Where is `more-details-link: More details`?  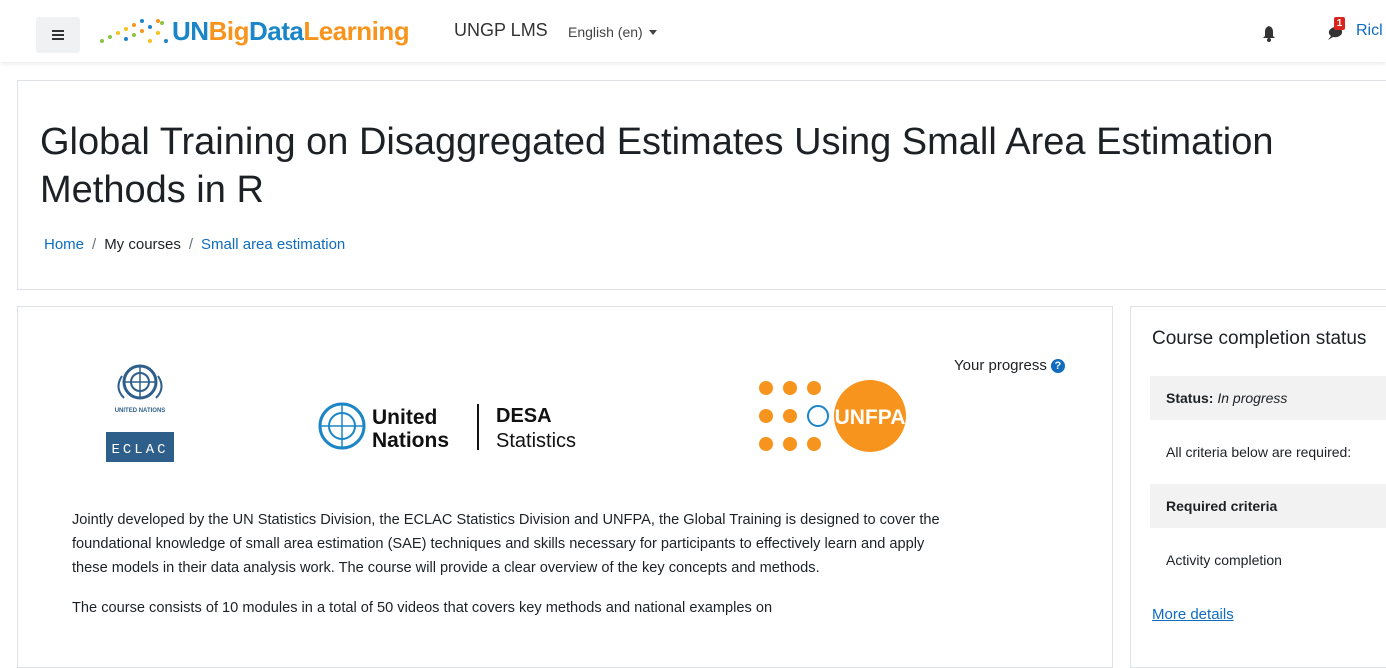
more-details-link: More details is located at coordinates (1193, 614).